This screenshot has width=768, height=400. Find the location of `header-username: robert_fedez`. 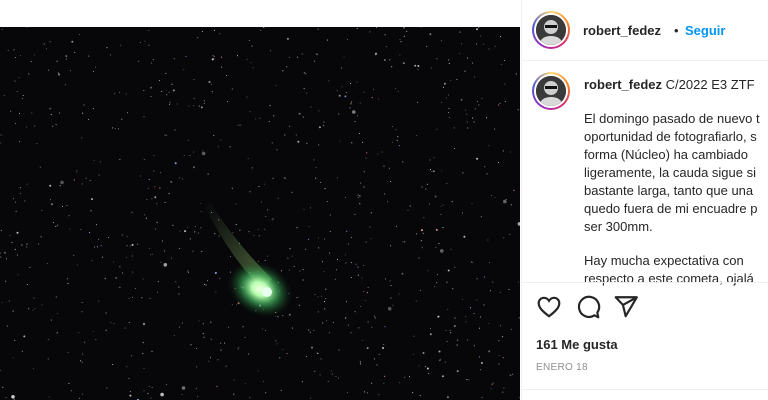

header-username: robert_fedez is located at coordinates (622, 30).